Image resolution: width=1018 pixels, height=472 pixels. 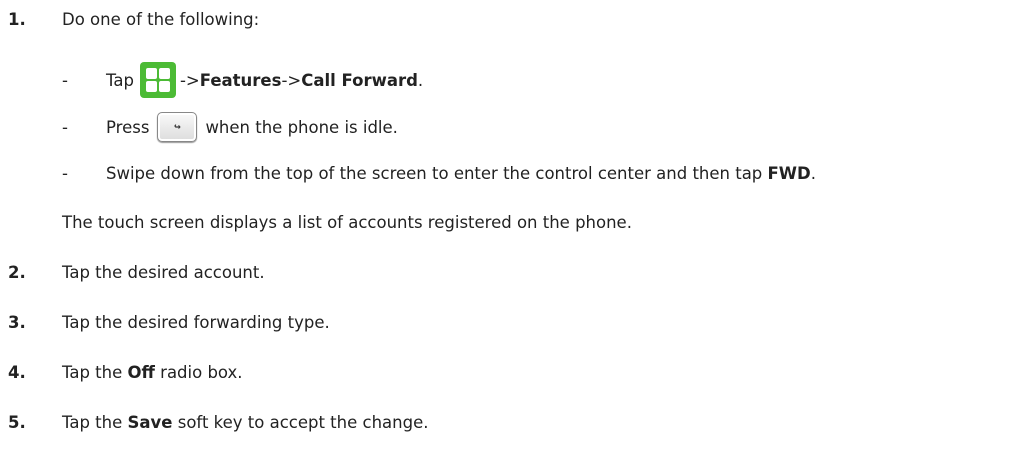 What do you see at coordinates (196, 322) in the screenshot?
I see `step-text: Tap the desired forwarding type.` at bounding box center [196, 322].